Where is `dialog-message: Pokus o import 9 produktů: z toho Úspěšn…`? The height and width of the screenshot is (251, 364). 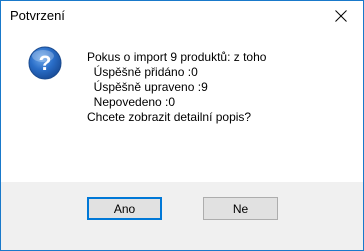 dialog-message: Pokus o import 9 produktů: z toho Úspěšn… is located at coordinates (176, 87).